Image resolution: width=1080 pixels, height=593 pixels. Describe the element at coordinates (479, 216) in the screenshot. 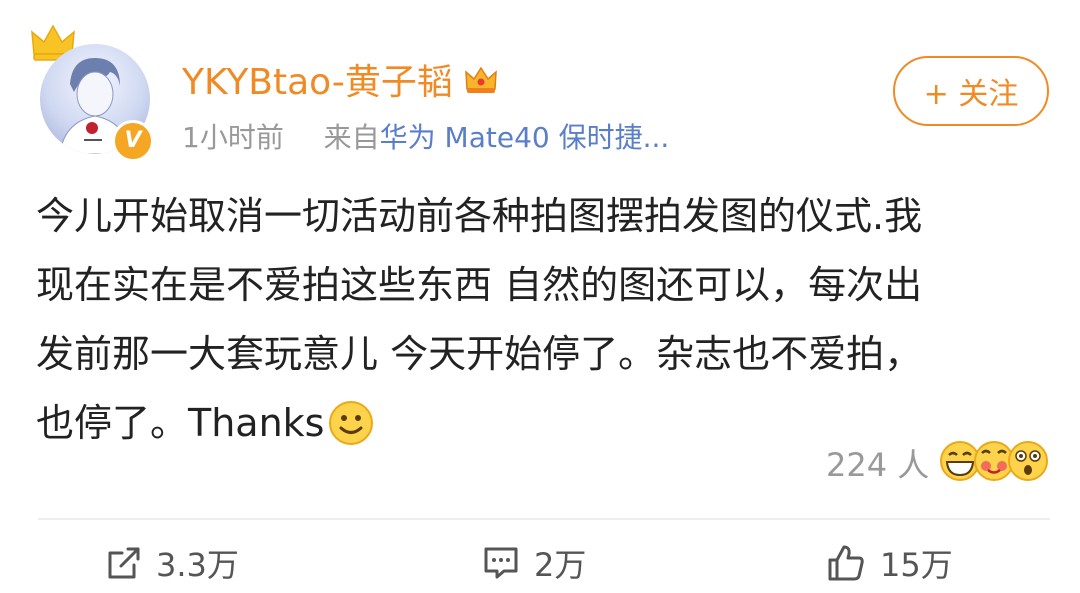

I see `post-line: 今儿开始取消一切活动前各种拍图摆拍发图的仪式.我` at that location.